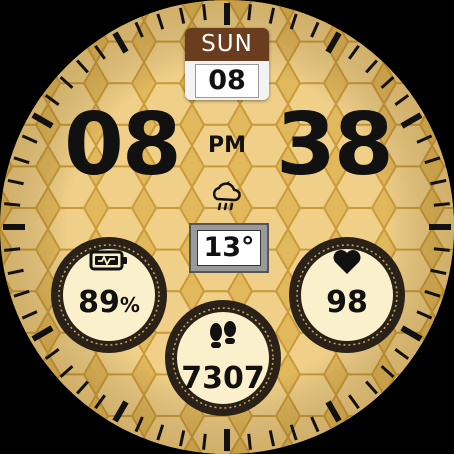  I want to click on battery-icon, so click(108, 260).